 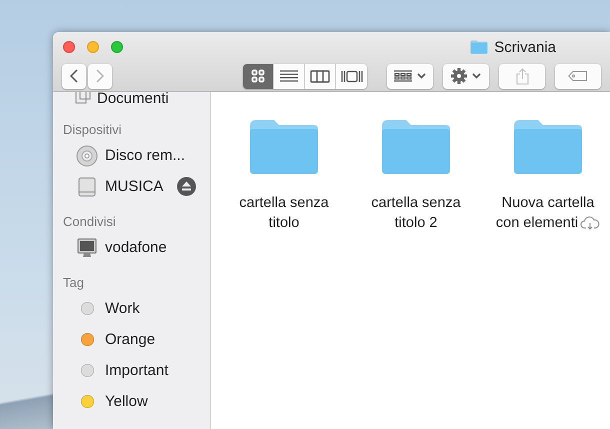 I want to click on grid-icon, so click(x=403, y=76).